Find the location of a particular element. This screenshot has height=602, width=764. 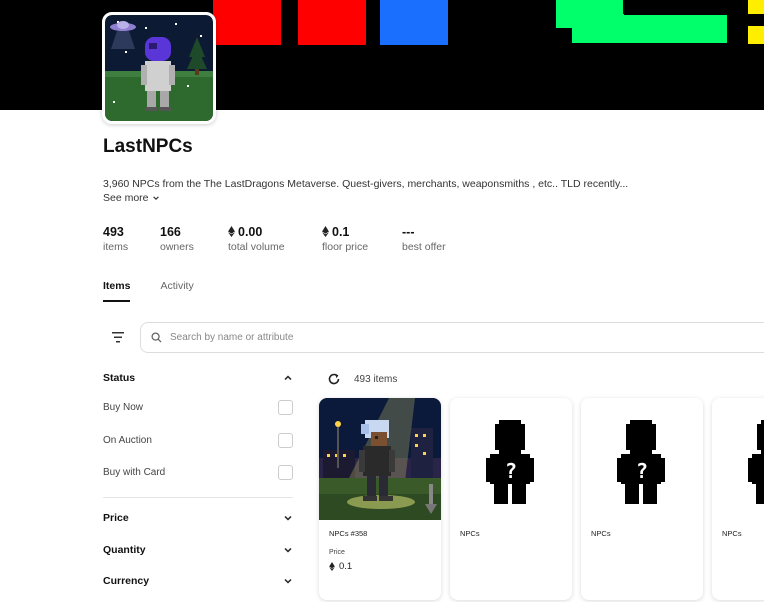

sidebar-divider is located at coordinates (198, 497).